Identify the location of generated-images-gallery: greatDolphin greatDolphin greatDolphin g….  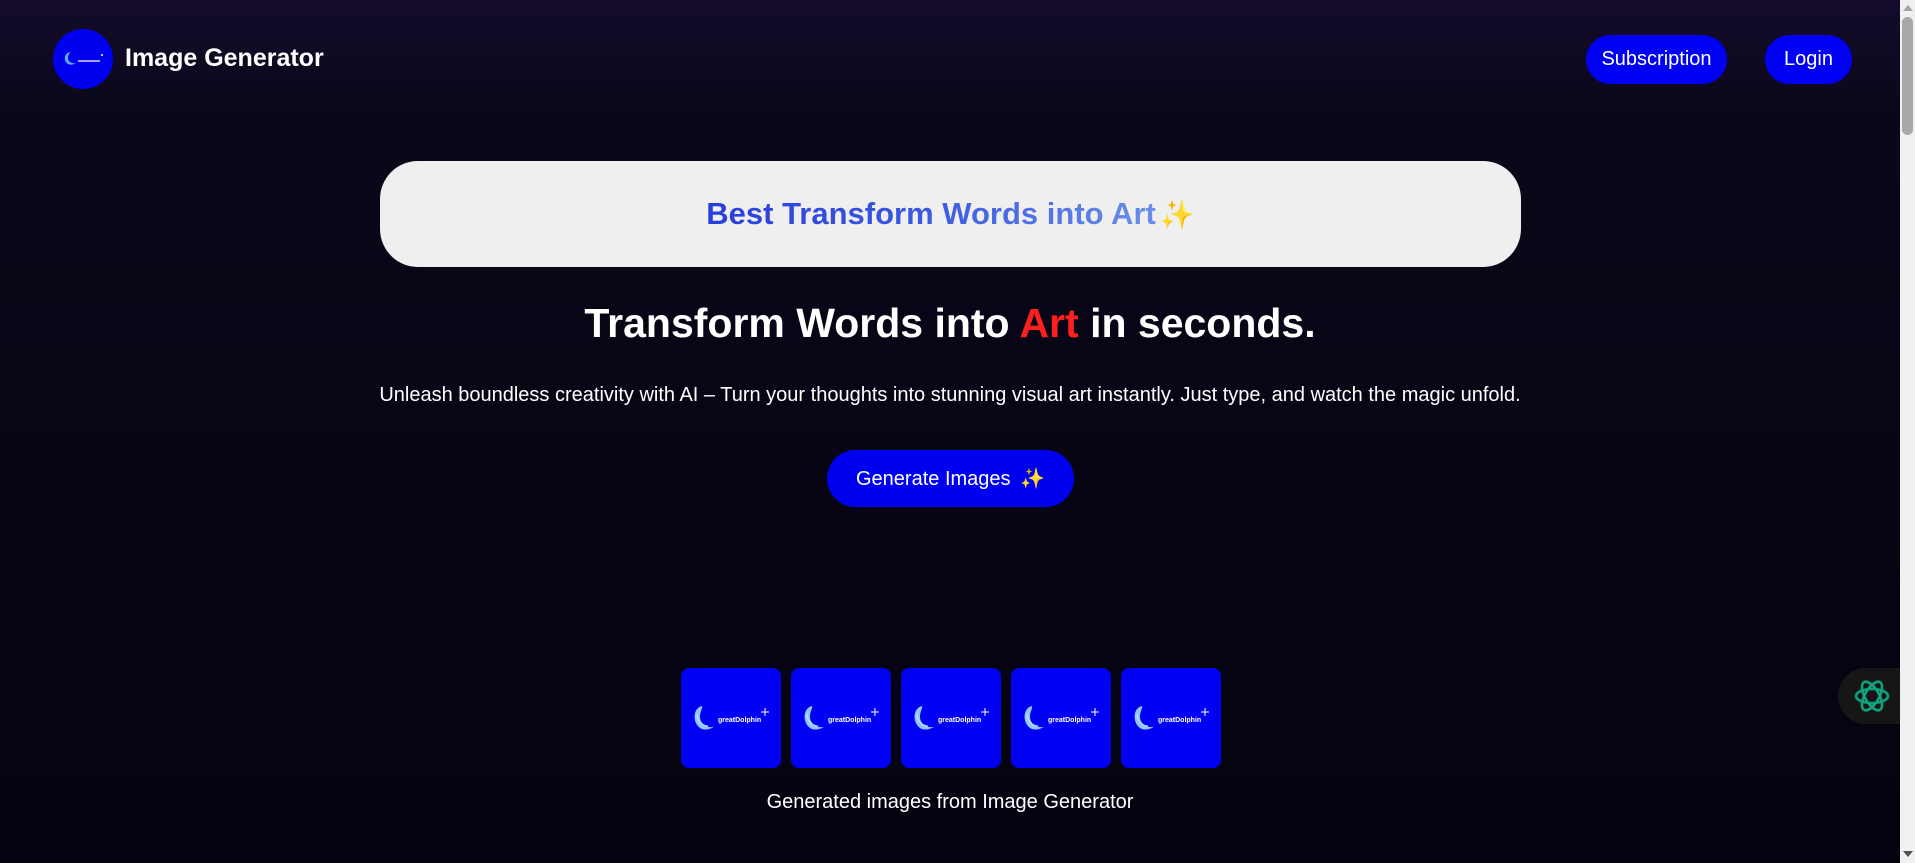
(951, 718).